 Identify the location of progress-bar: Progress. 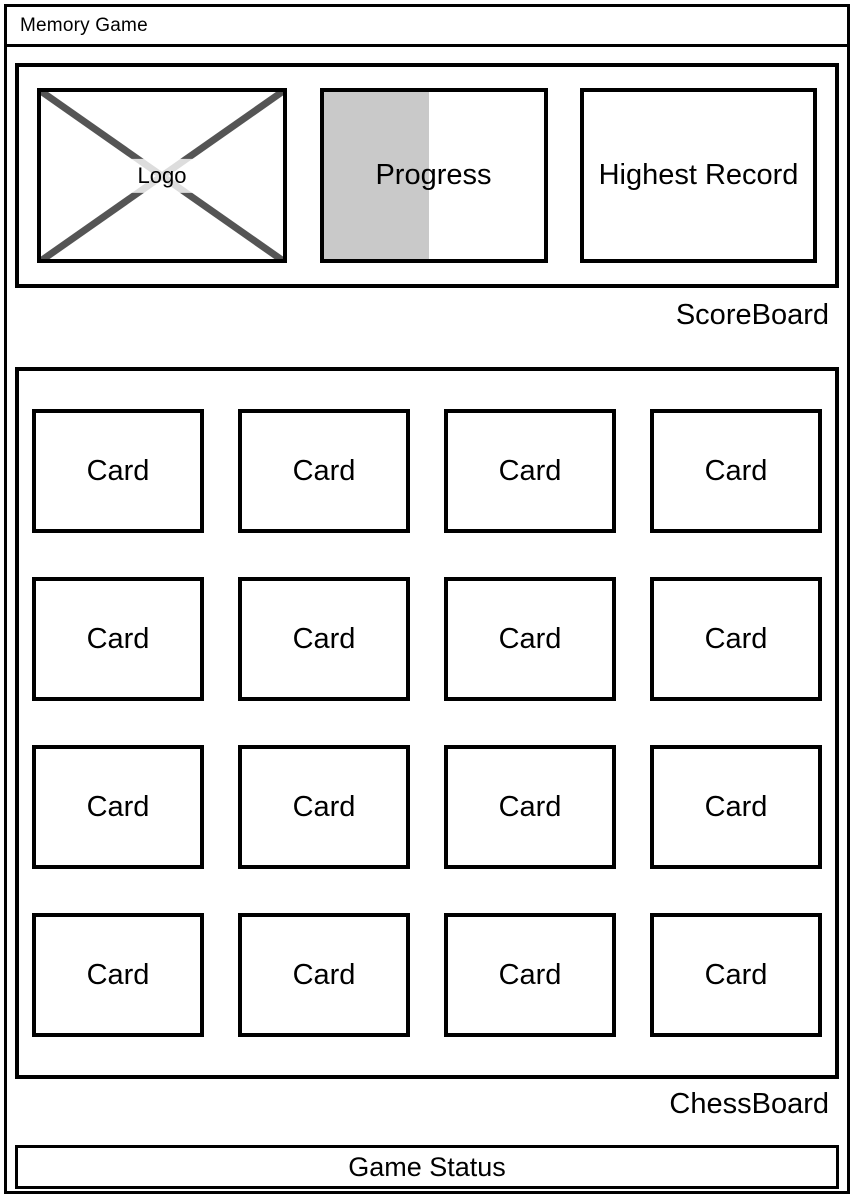
(433, 175).